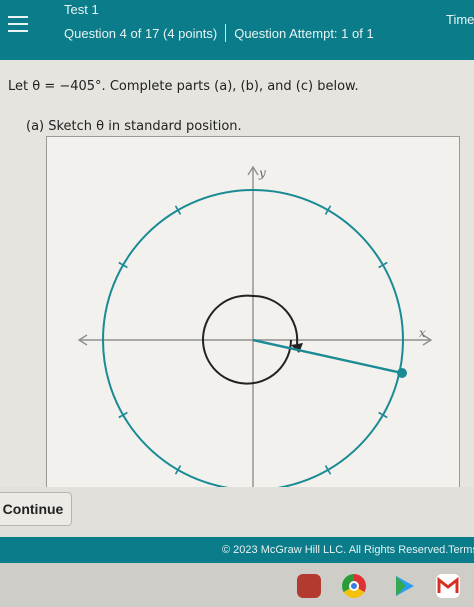 The height and width of the screenshot is (607, 474). Describe the element at coordinates (402, 373) in the screenshot. I see `terminal-point-handle` at that location.